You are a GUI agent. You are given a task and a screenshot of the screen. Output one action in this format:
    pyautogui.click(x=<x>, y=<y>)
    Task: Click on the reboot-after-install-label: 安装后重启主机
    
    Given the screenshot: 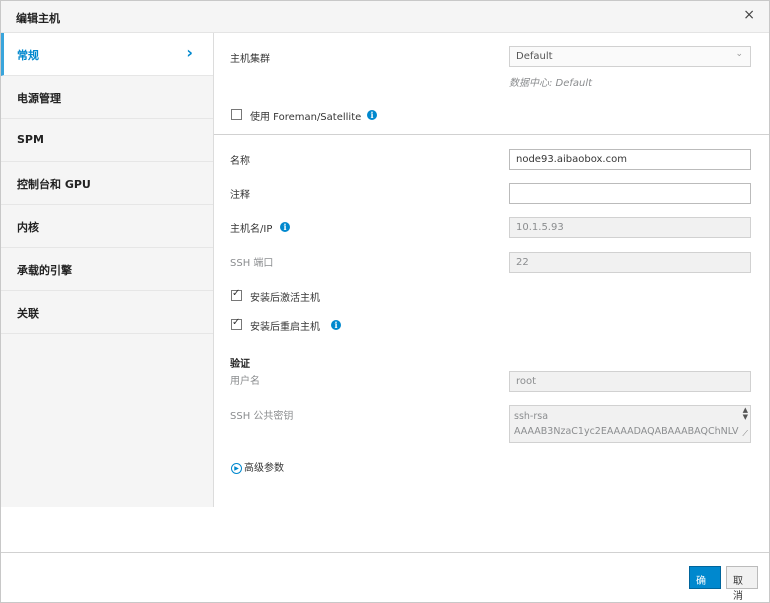 What is the action you would take?
    pyautogui.click(x=285, y=327)
    